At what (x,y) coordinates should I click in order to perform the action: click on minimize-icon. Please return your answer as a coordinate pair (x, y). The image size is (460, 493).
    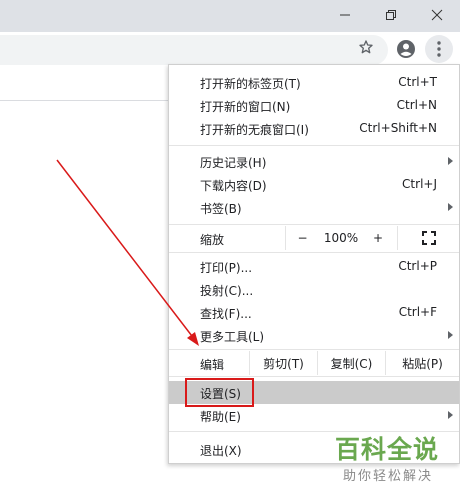
    Looking at the image, I should click on (345, 15).